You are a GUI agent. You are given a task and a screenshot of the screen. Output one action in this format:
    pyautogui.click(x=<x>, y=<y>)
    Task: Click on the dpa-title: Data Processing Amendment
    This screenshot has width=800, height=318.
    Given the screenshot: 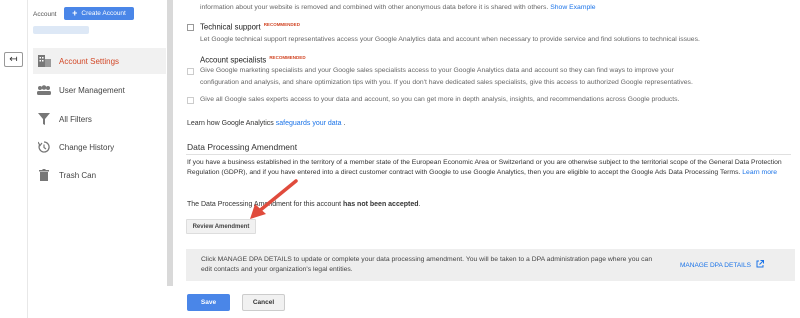 What is the action you would take?
    pyautogui.click(x=242, y=147)
    